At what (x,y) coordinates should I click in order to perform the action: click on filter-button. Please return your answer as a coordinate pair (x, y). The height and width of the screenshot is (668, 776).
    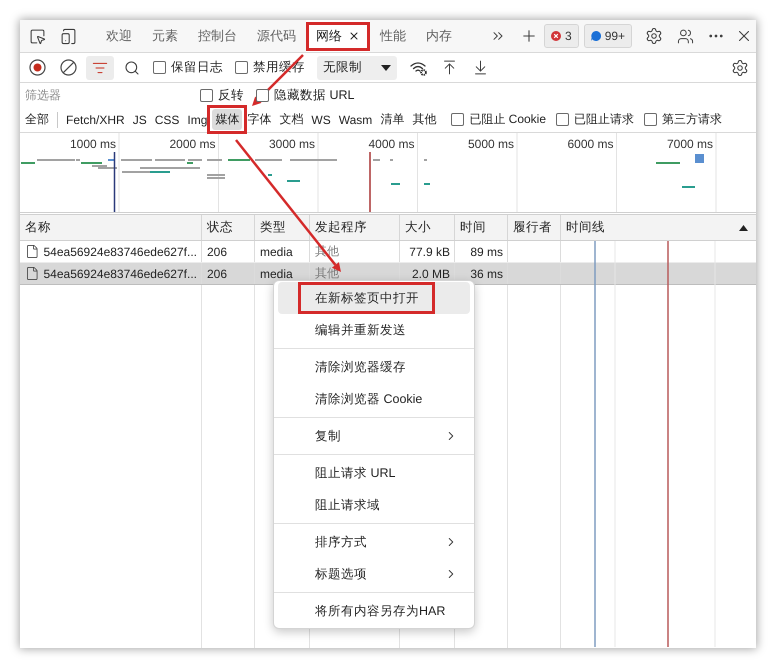
    Looking at the image, I should click on (100, 68).